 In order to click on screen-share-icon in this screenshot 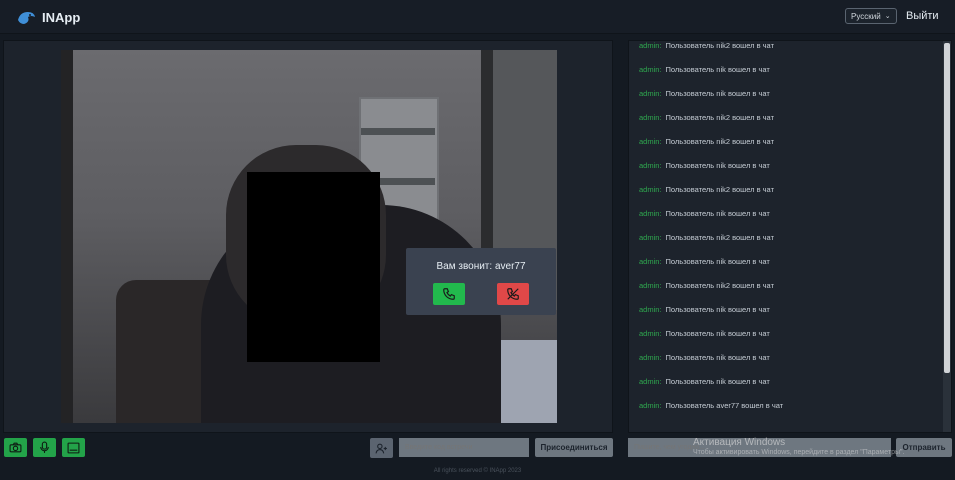, I will do `click(73, 447)`.